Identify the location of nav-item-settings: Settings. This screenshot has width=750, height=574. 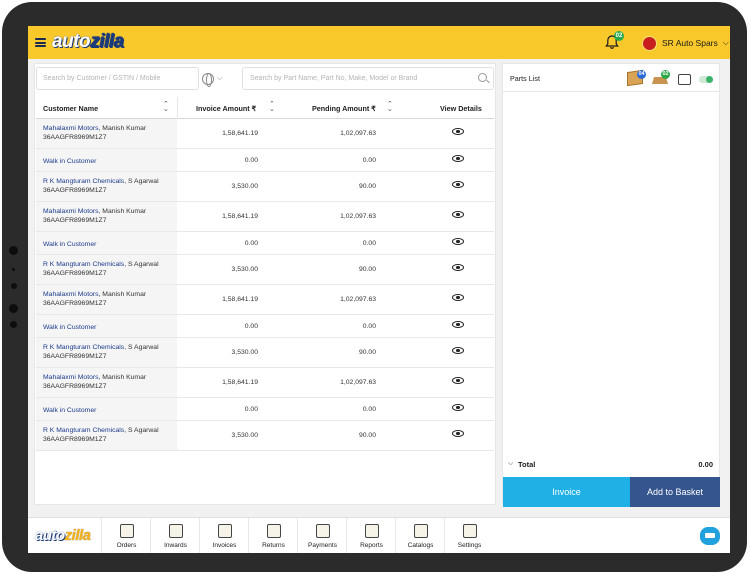
(468, 535).